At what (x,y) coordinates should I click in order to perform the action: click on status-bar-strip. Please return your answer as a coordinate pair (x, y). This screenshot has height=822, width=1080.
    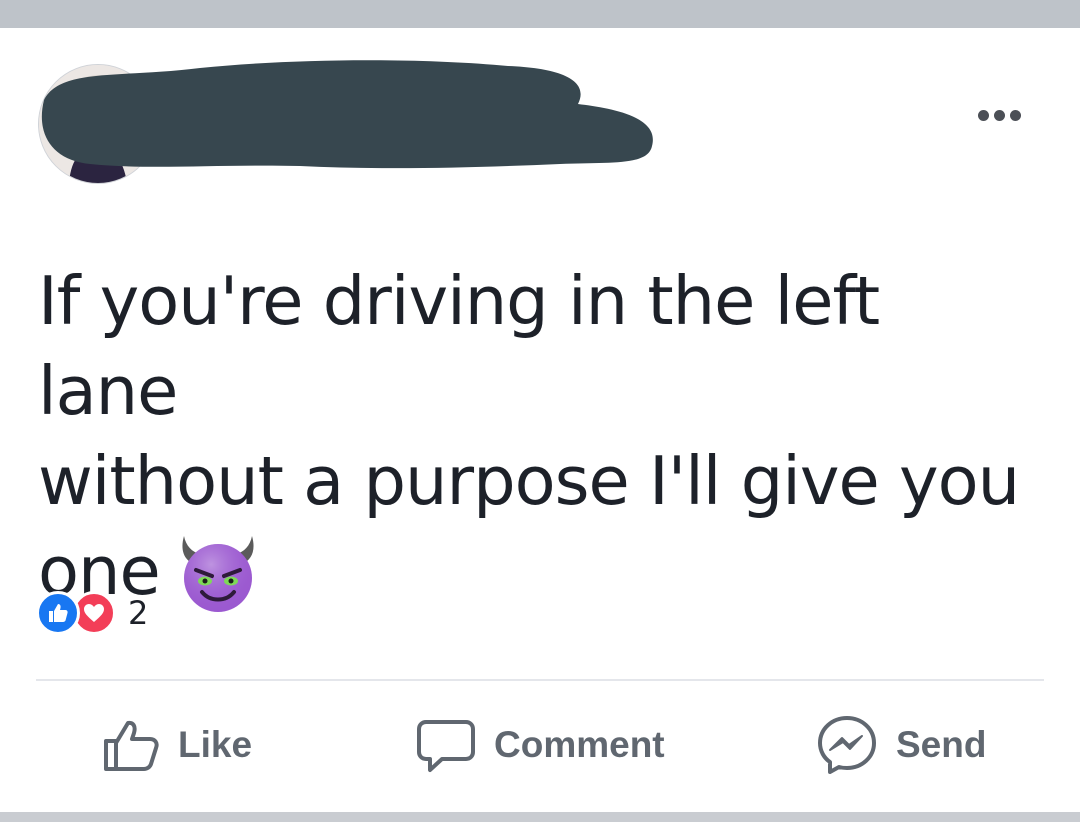
    Looking at the image, I should click on (540, 14).